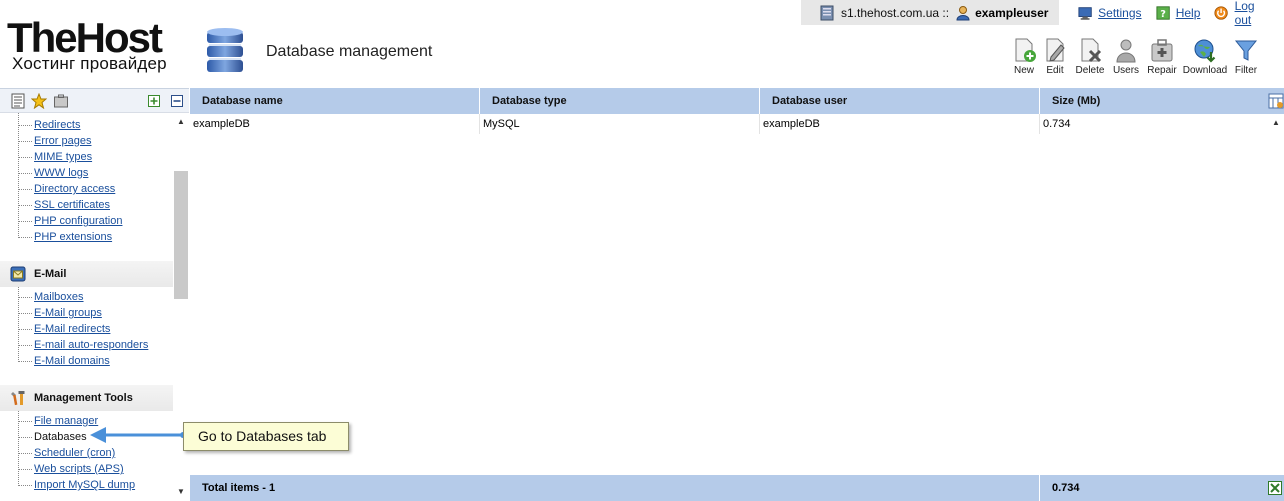 This screenshot has height=501, width=1284. Describe the element at coordinates (335, 101) in the screenshot. I see `column-header-database-name: Database name` at that location.